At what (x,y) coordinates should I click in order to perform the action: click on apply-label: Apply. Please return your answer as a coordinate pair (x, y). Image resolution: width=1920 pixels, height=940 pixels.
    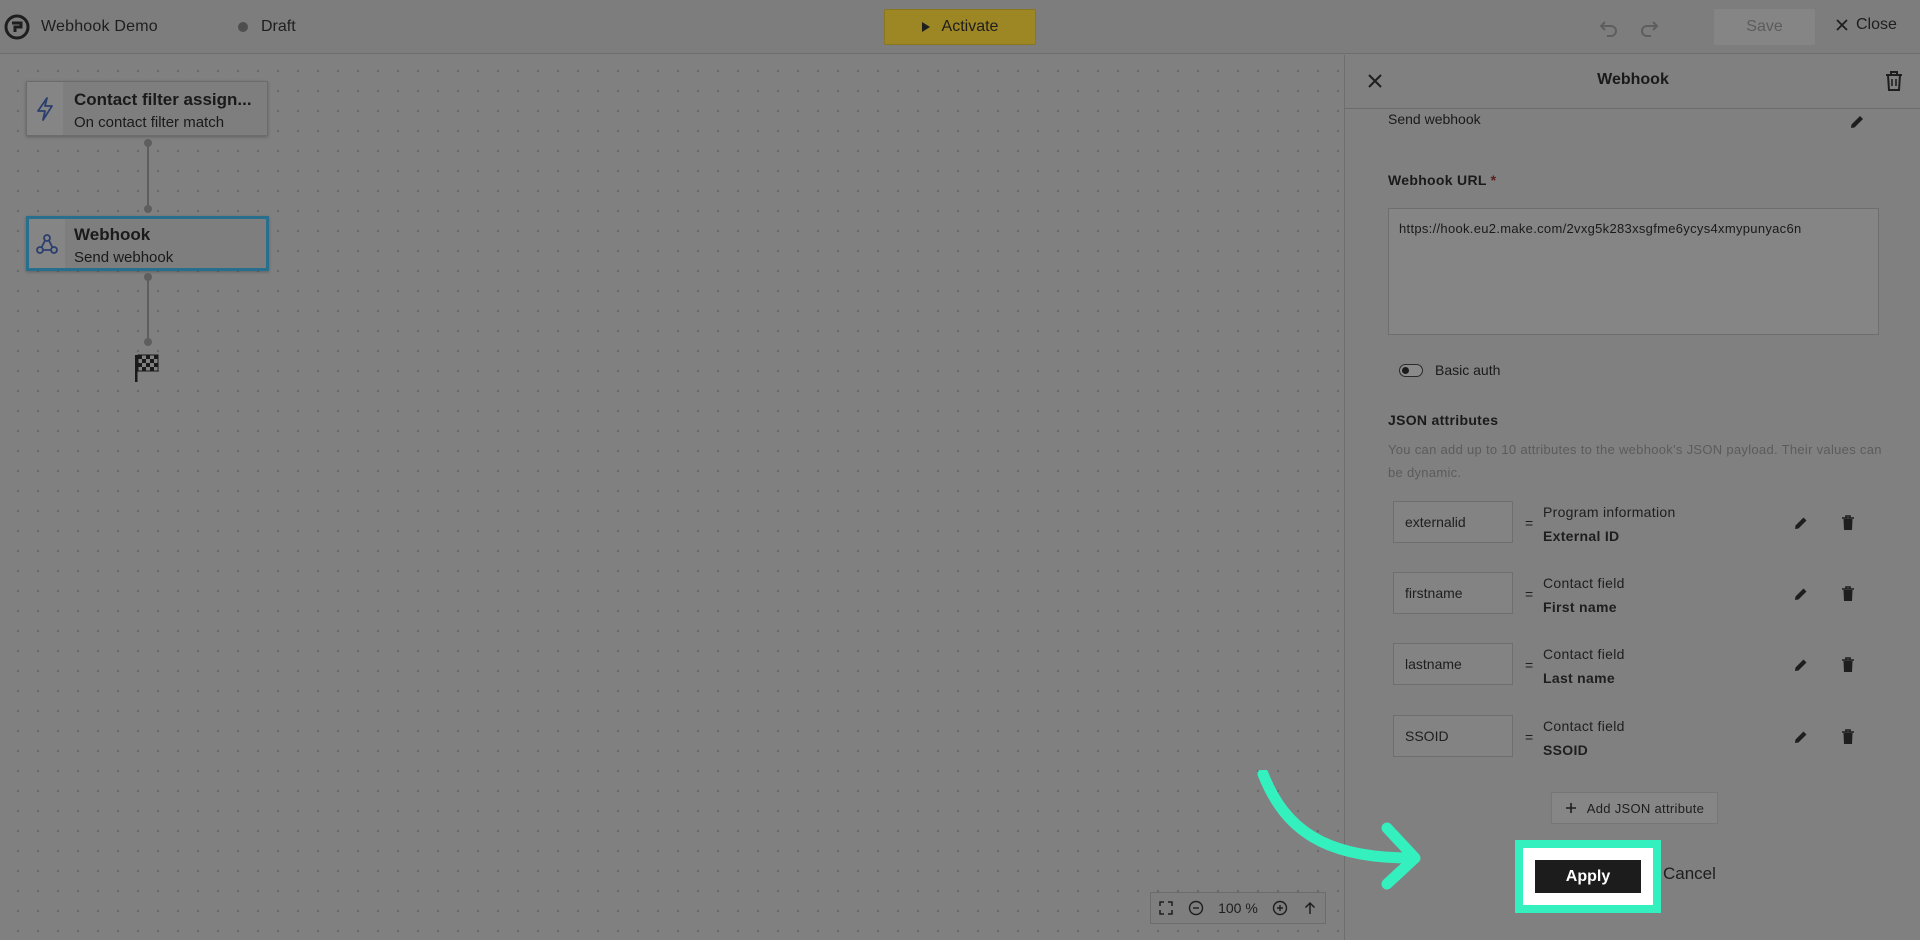
    Looking at the image, I should click on (1588, 876).